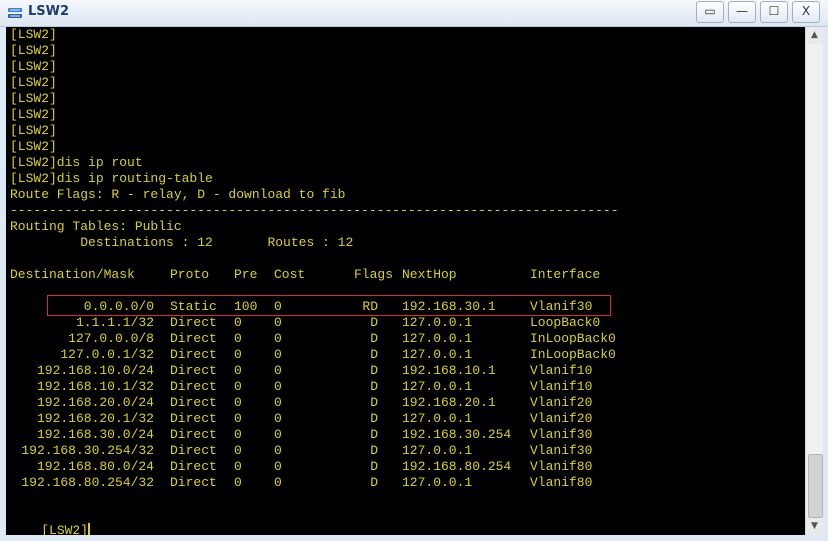  Describe the element at coordinates (87, 482) in the screenshot. I see `route-destination: 192.168.80.254/32` at that location.